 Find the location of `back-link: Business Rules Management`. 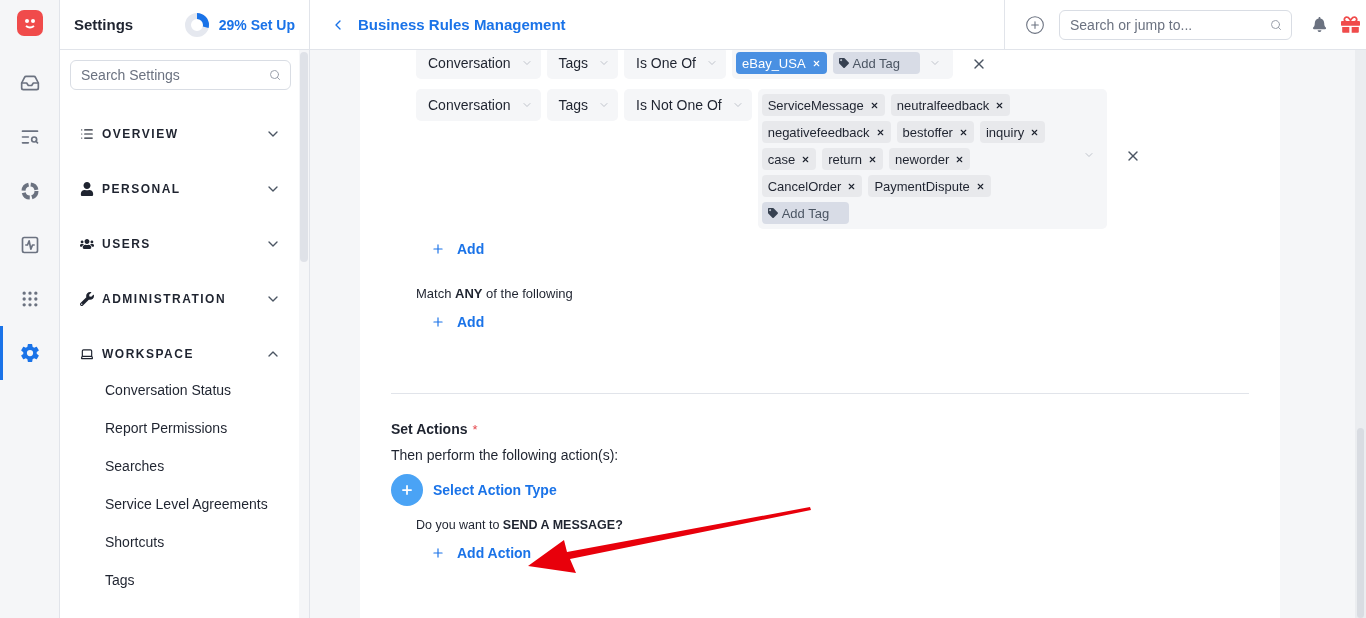

back-link: Business Rules Management is located at coordinates (657, 24).